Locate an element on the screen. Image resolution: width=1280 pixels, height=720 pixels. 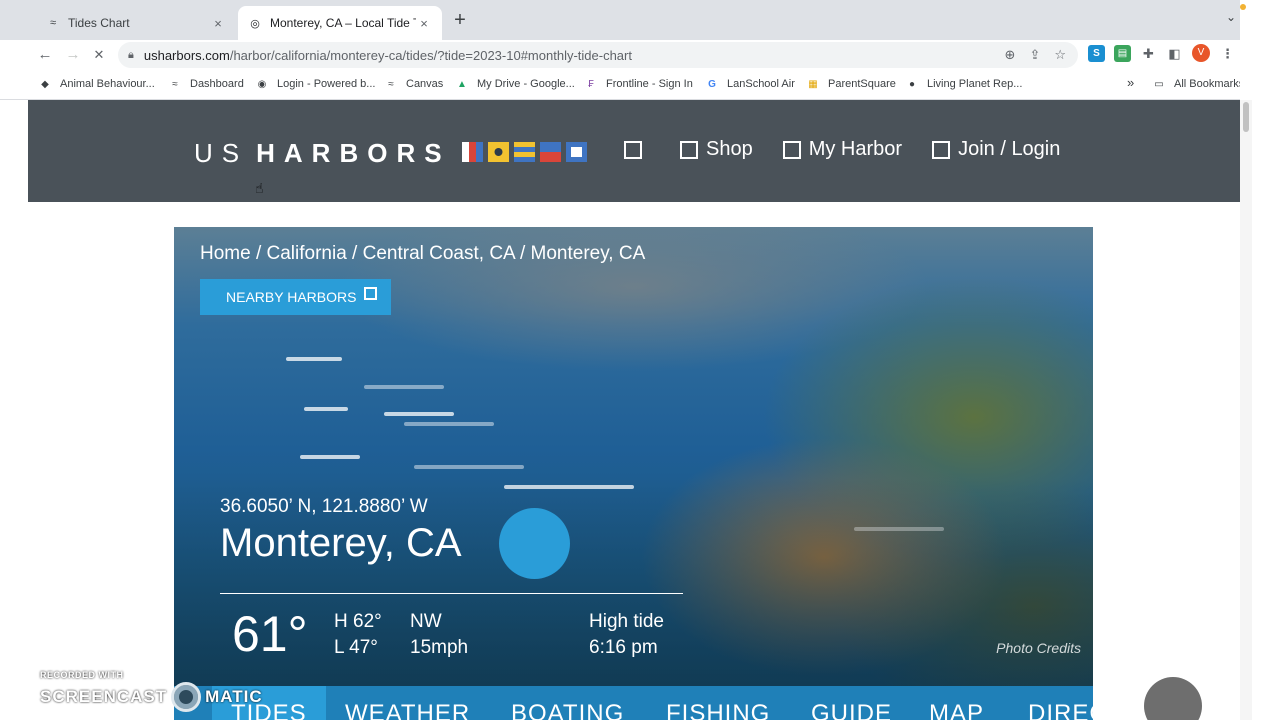
extensions-puzzle-icon: ✚ is located at coordinates (1148, 53).